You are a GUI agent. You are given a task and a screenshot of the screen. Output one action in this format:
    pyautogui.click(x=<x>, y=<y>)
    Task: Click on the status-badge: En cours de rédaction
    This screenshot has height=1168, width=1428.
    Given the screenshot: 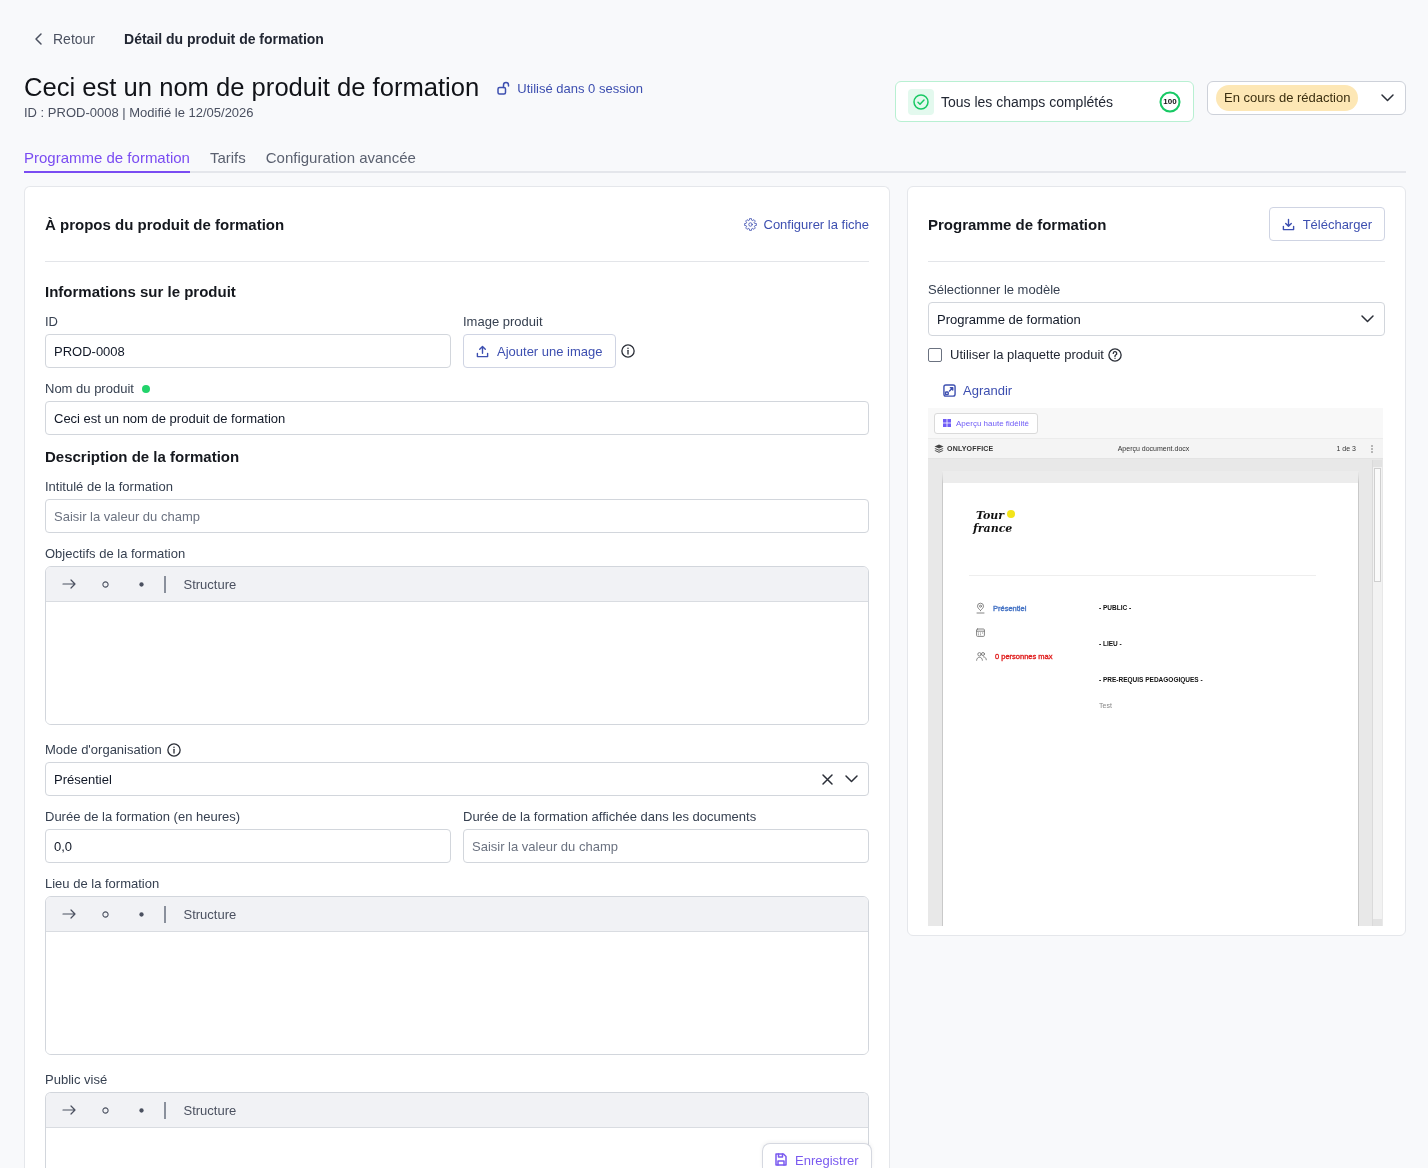 What is the action you would take?
    pyautogui.click(x=1287, y=98)
    